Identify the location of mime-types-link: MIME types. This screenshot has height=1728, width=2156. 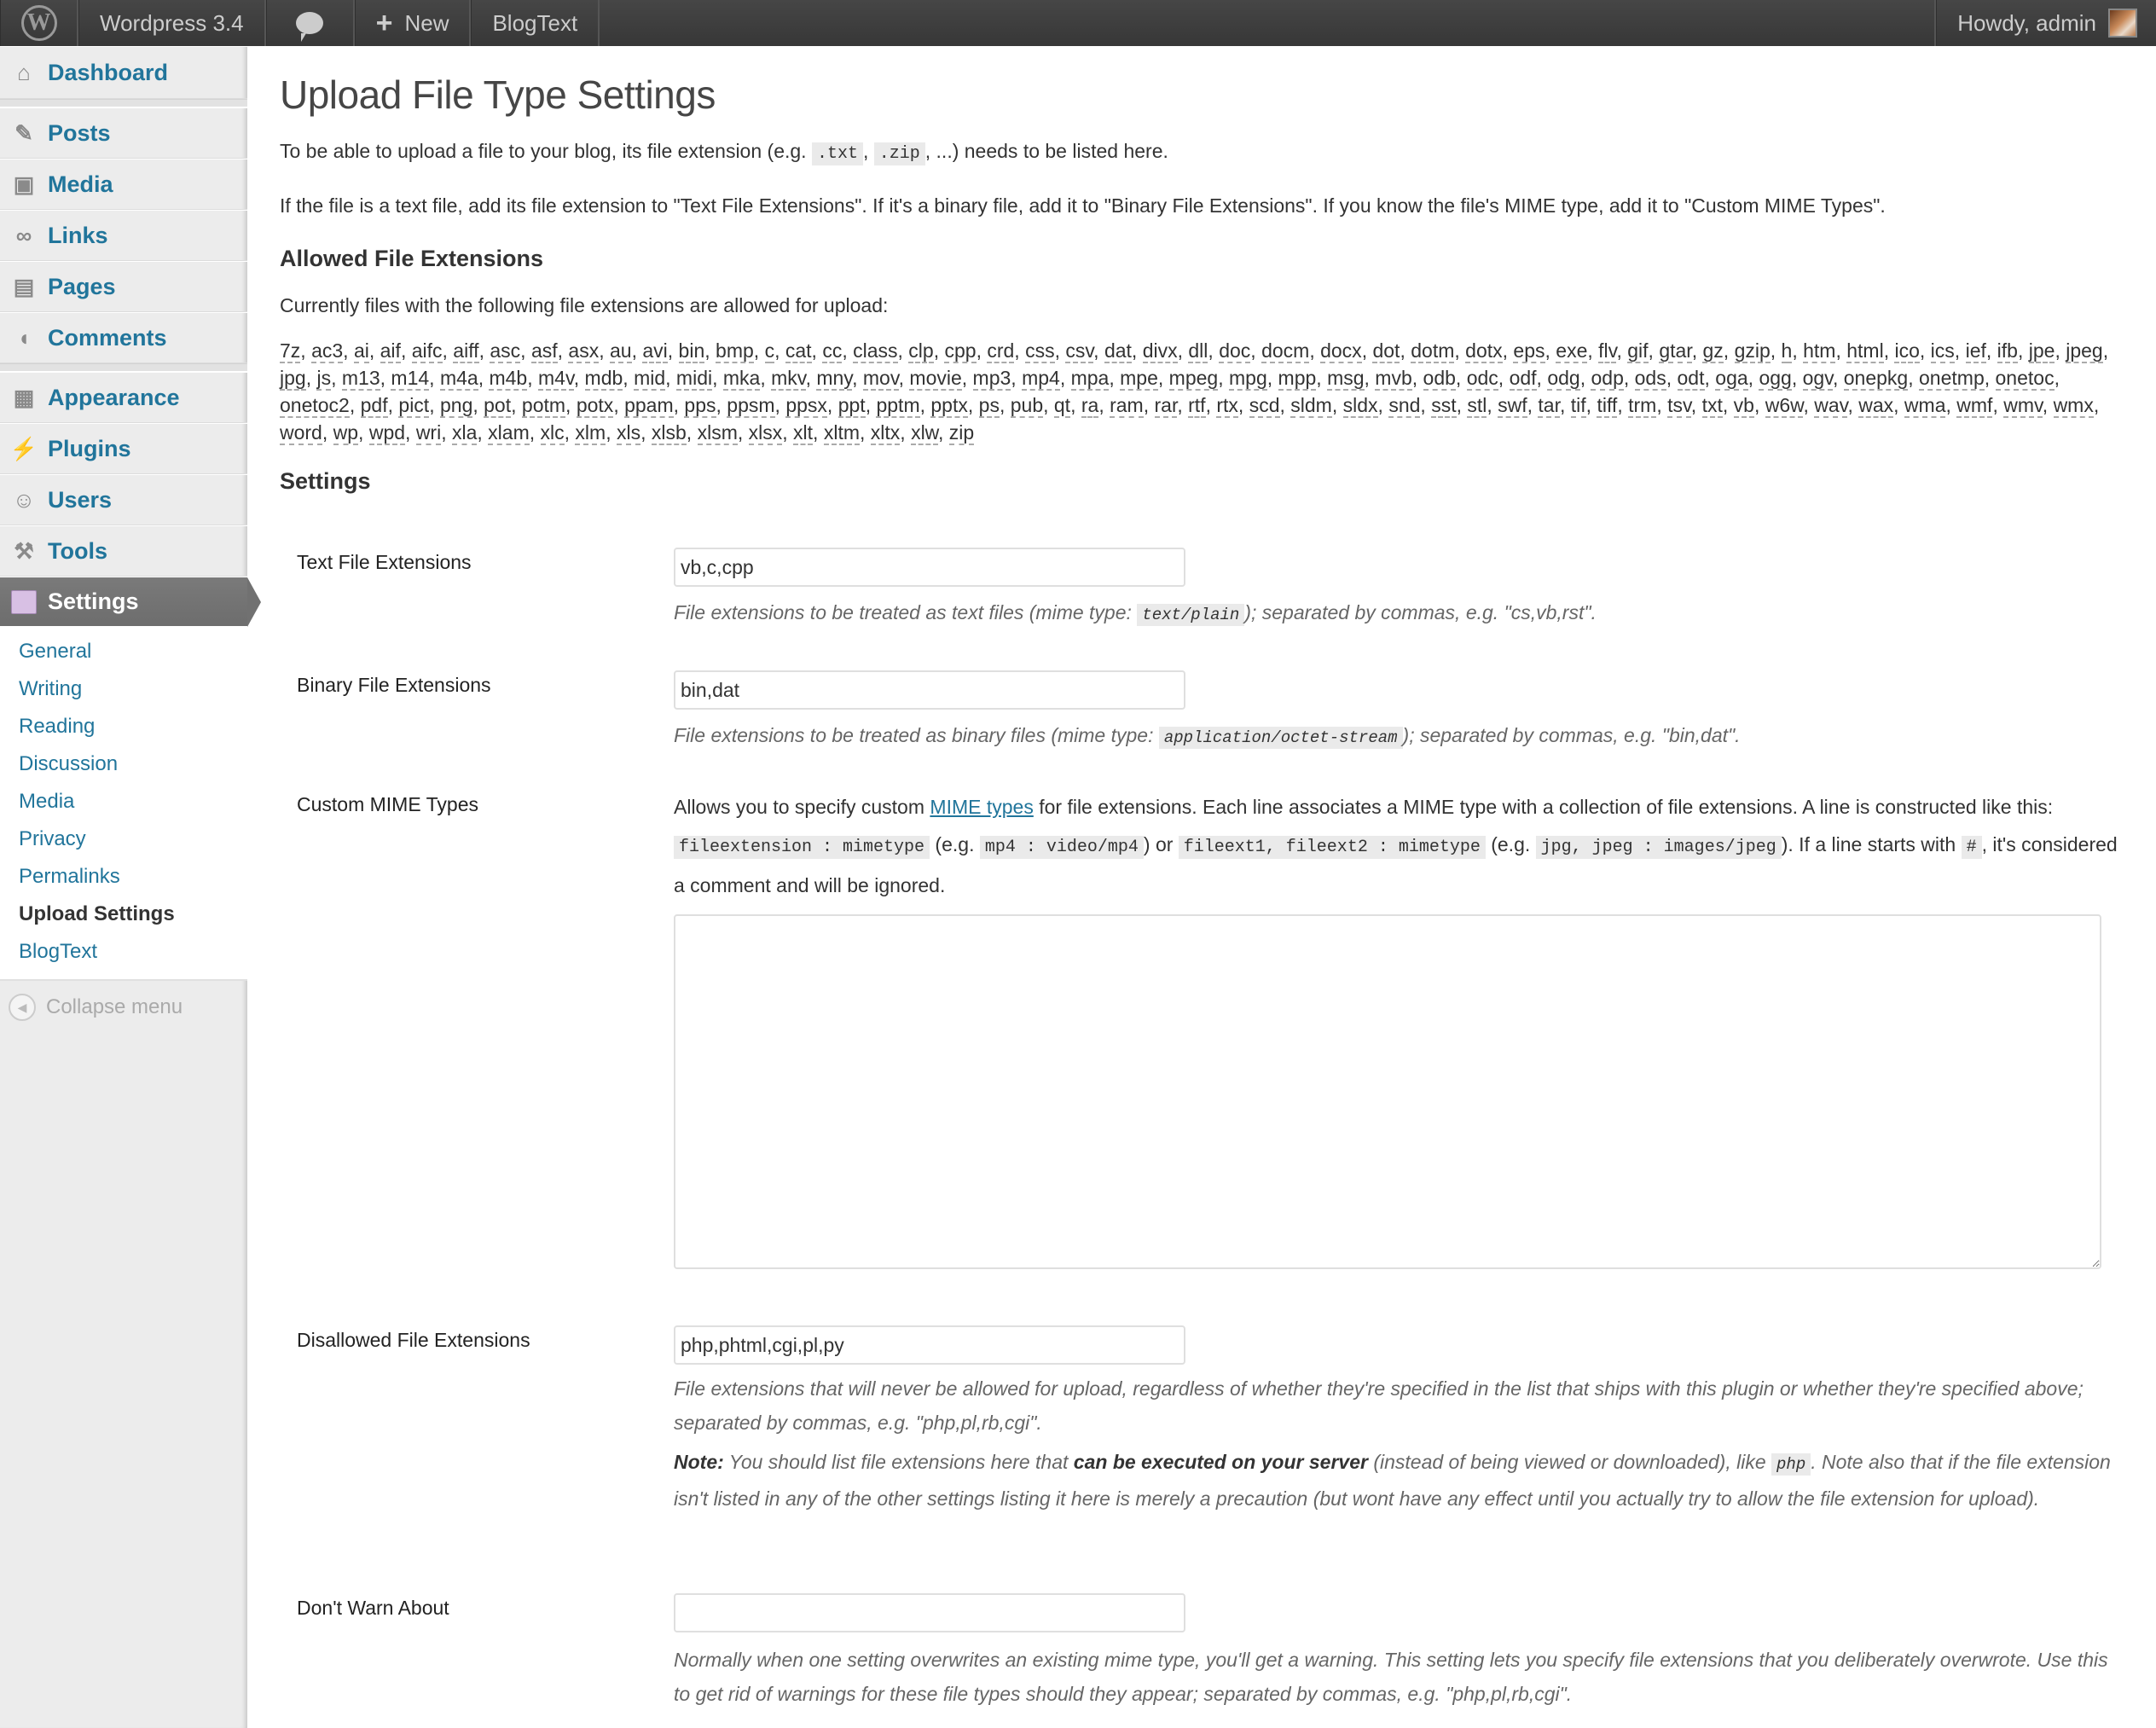
(981, 807).